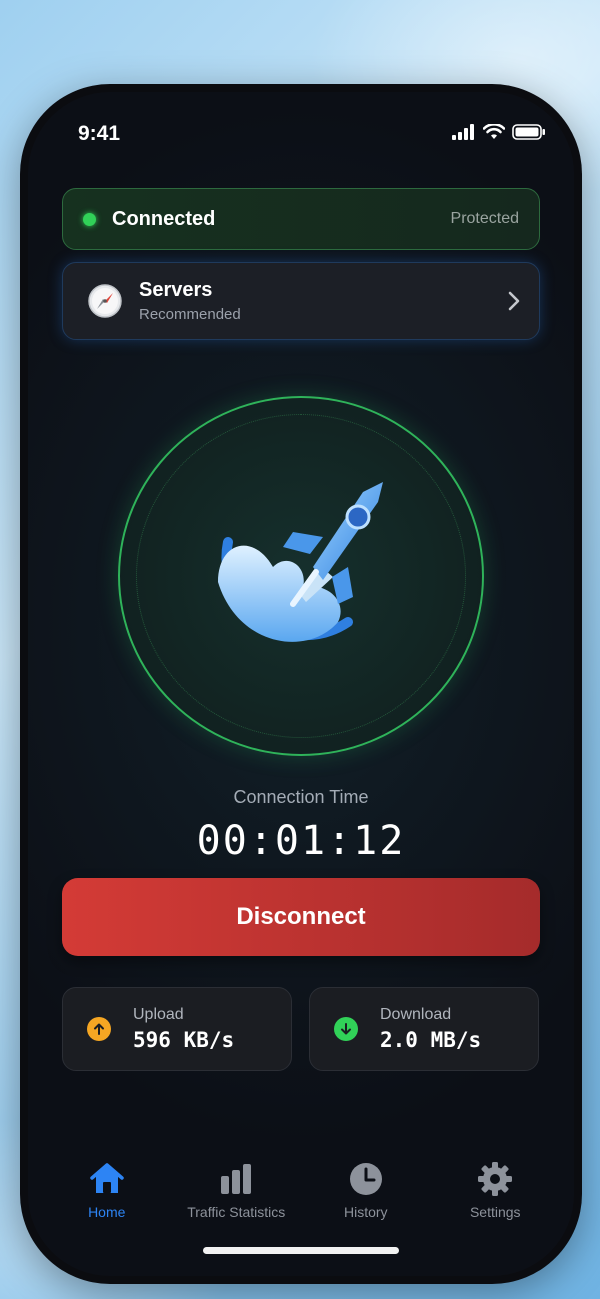  I want to click on tab-history: History, so click(366, 1195).